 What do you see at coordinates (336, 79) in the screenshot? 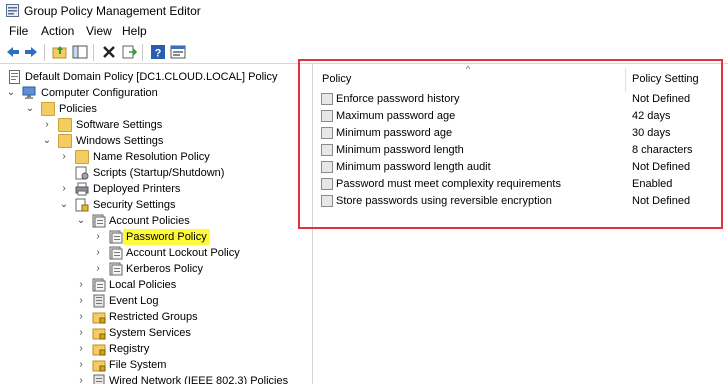
I see `column-header-policy: Policy` at bounding box center [336, 79].